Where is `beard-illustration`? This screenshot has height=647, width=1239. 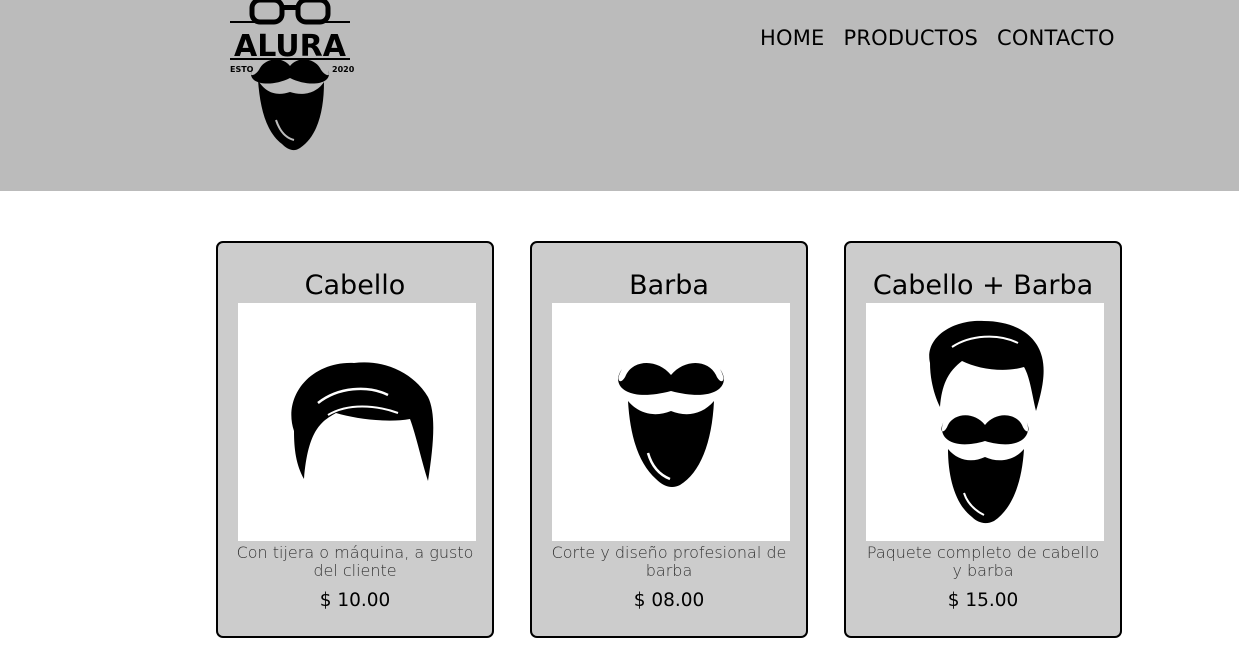 beard-illustration is located at coordinates (671, 422).